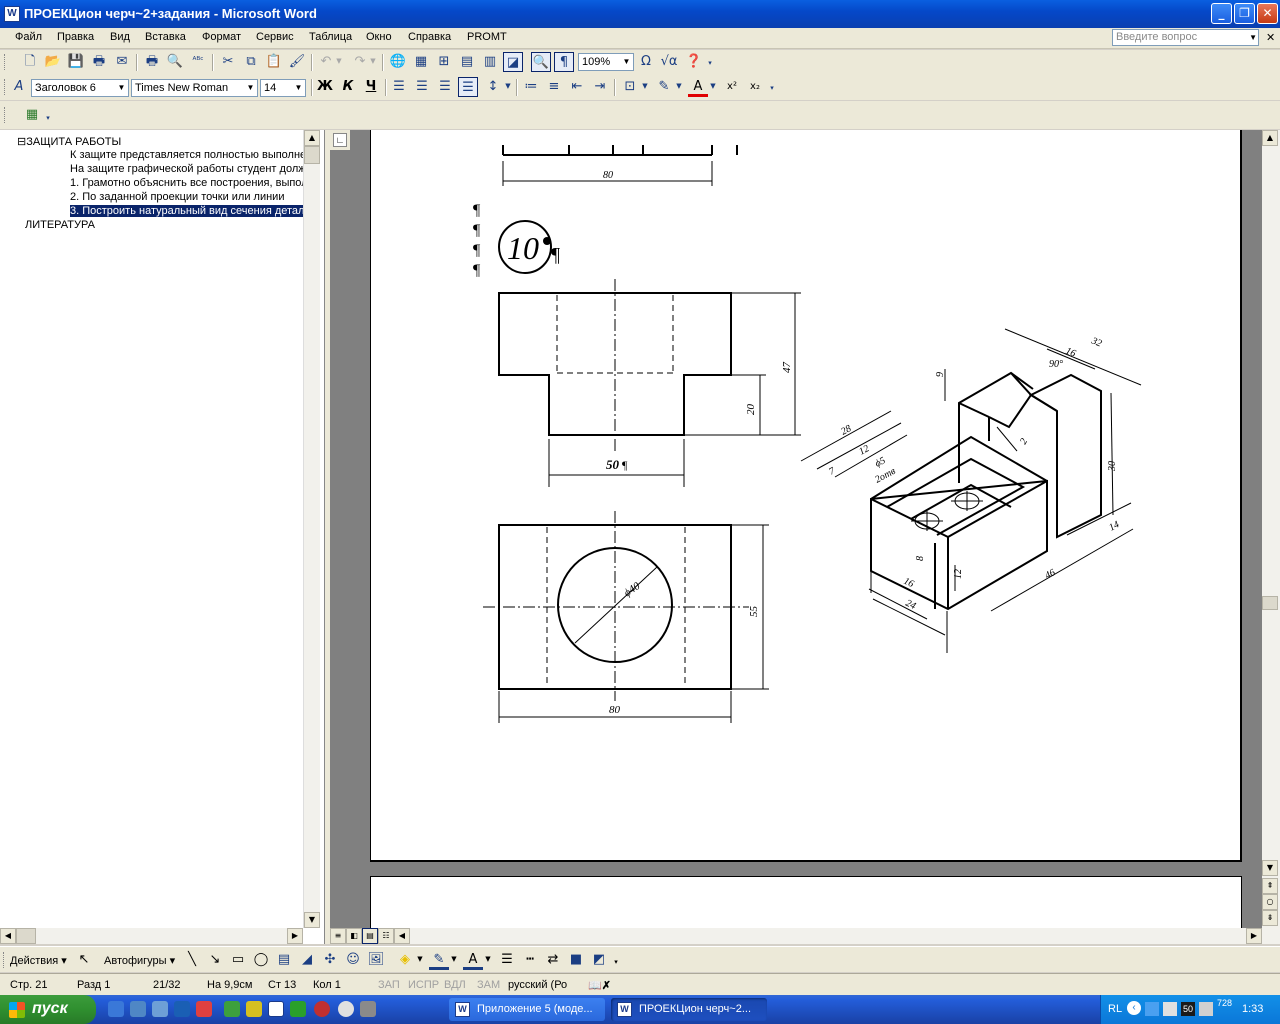 Image resolution: width=1280 pixels, height=1024 pixels. I want to click on clipart-icon: ☺, so click(353, 960).